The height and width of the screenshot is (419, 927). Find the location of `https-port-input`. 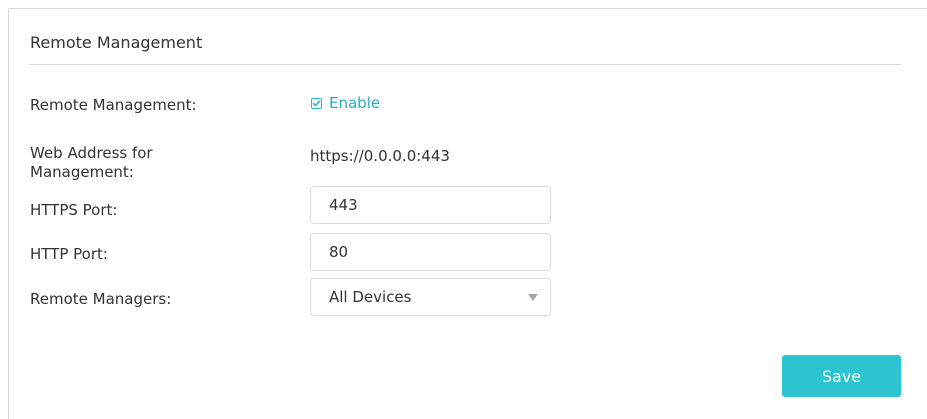

https-port-input is located at coordinates (430, 205).